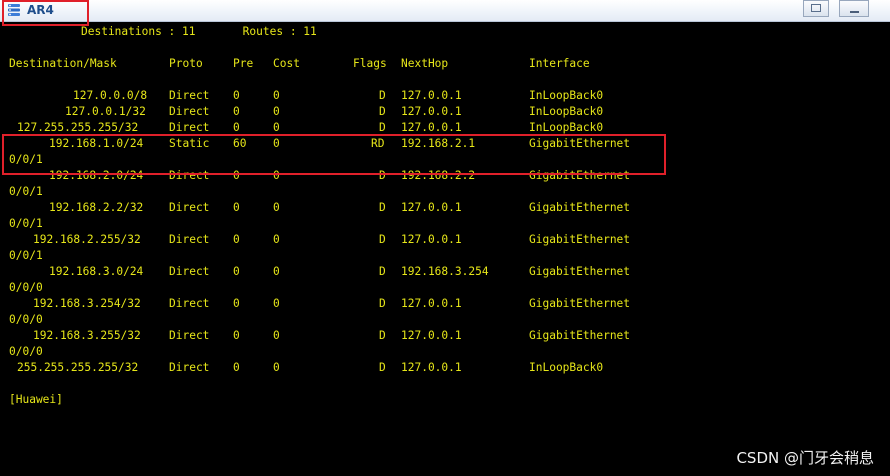  I want to click on column-header: Proto, so click(186, 63).